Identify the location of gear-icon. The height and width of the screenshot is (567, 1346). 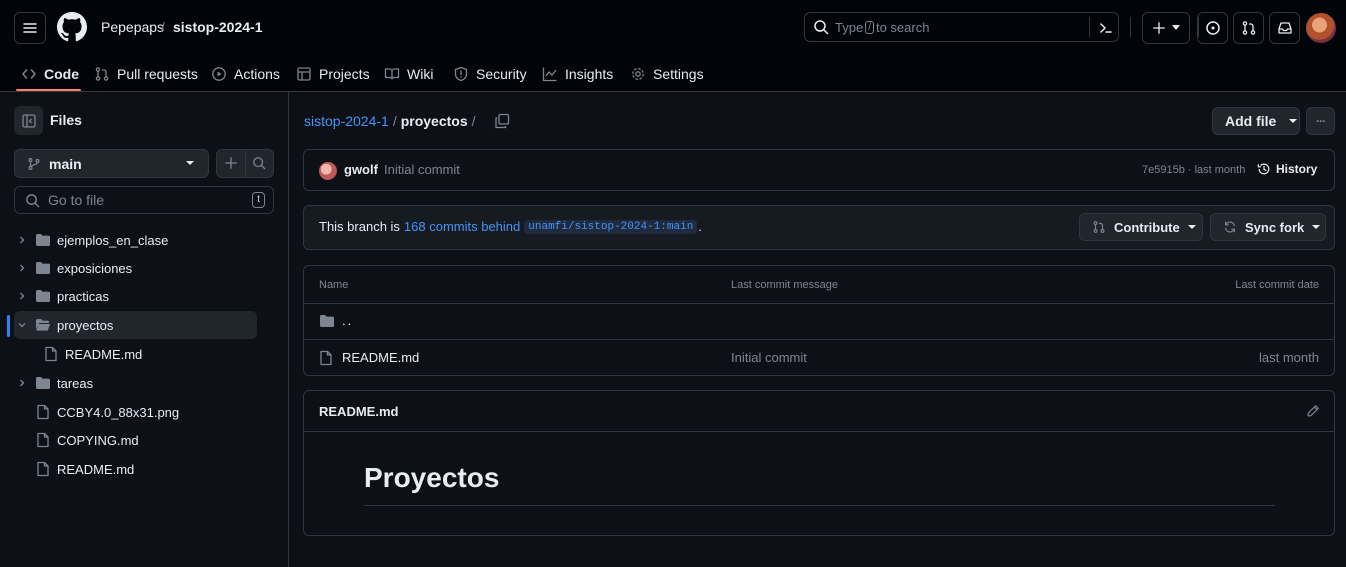
(638, 74).